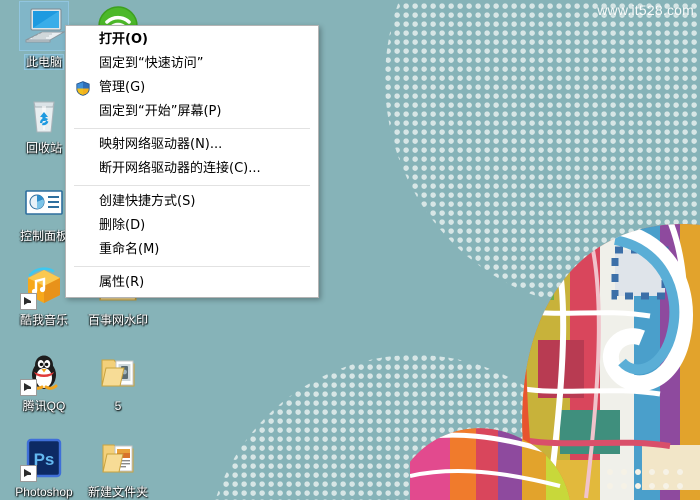 Image resolution: width=700 pixels, height=500 pixels. Describe the element at coordinates (44, 372) in the screenshot. I see `qq-penguin-icon` at that location.